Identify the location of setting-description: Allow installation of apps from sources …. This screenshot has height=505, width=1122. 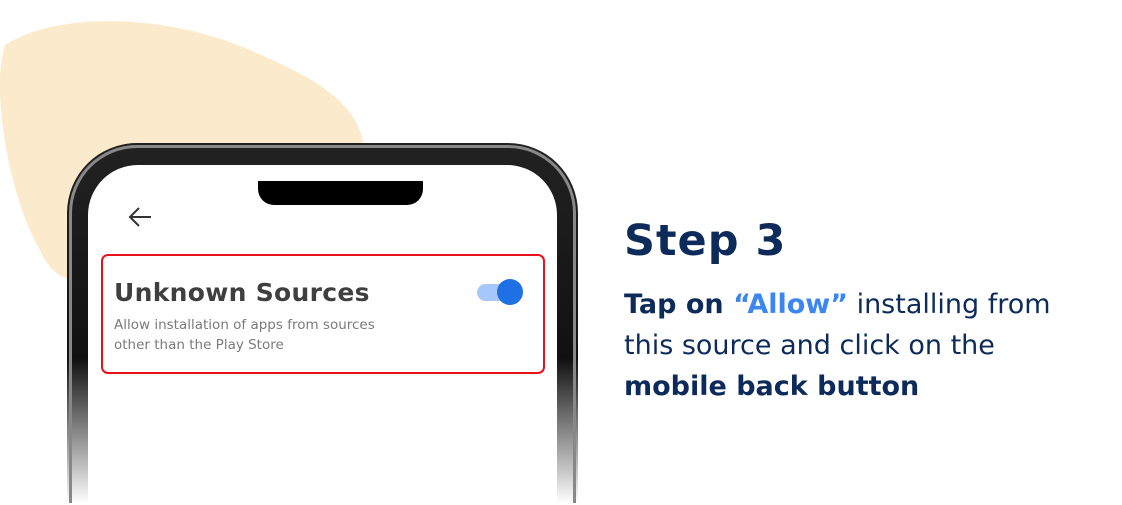
(244, 335).